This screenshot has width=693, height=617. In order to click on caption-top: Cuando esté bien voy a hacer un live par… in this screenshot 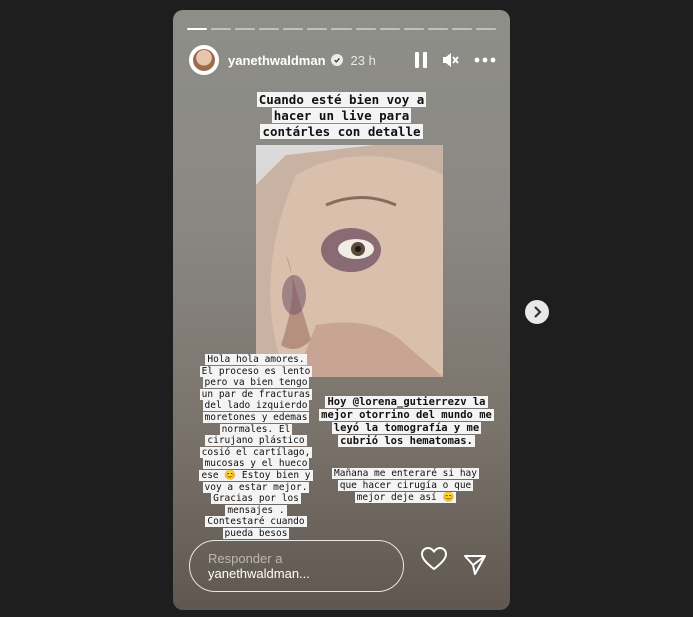, I will do `click(341, 115)`.